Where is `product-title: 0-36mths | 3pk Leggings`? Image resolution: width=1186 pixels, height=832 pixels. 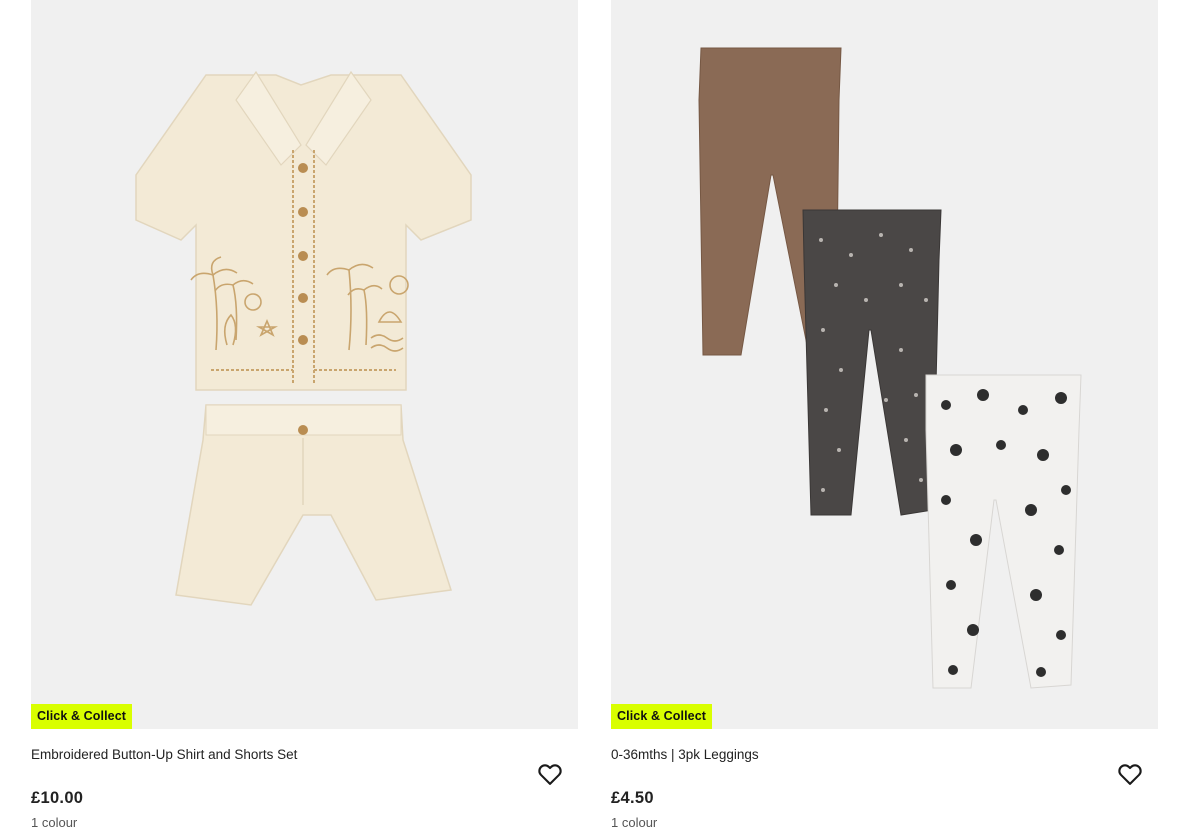
product-title: 0-36mths | 3pk Leggings is located at coordinates (685, 754).